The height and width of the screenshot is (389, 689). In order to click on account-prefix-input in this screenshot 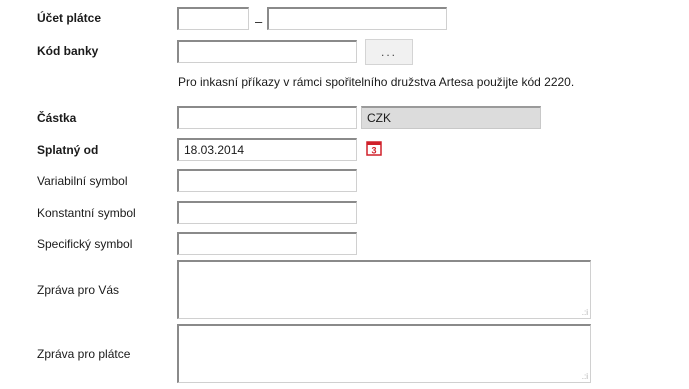, I will do `click(213, 18)`.